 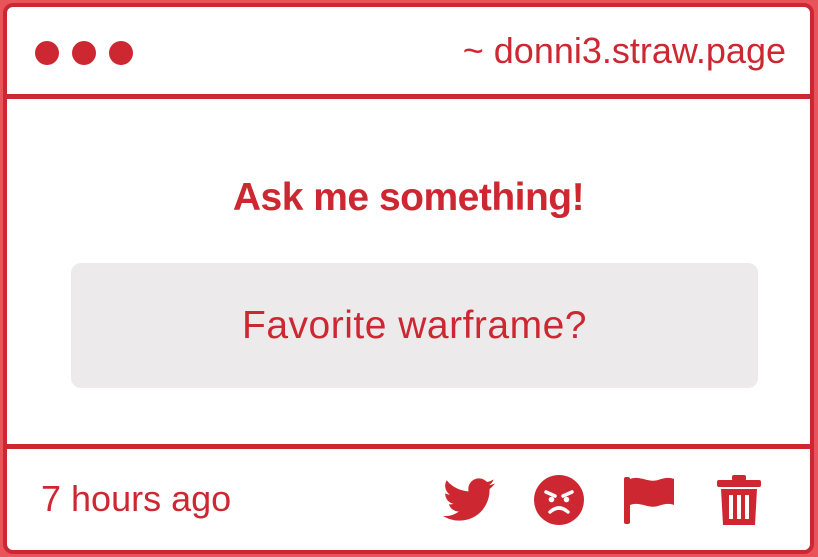 I want to click on site-url: ~ donni3.straw.page, so click(x=624, y=51).